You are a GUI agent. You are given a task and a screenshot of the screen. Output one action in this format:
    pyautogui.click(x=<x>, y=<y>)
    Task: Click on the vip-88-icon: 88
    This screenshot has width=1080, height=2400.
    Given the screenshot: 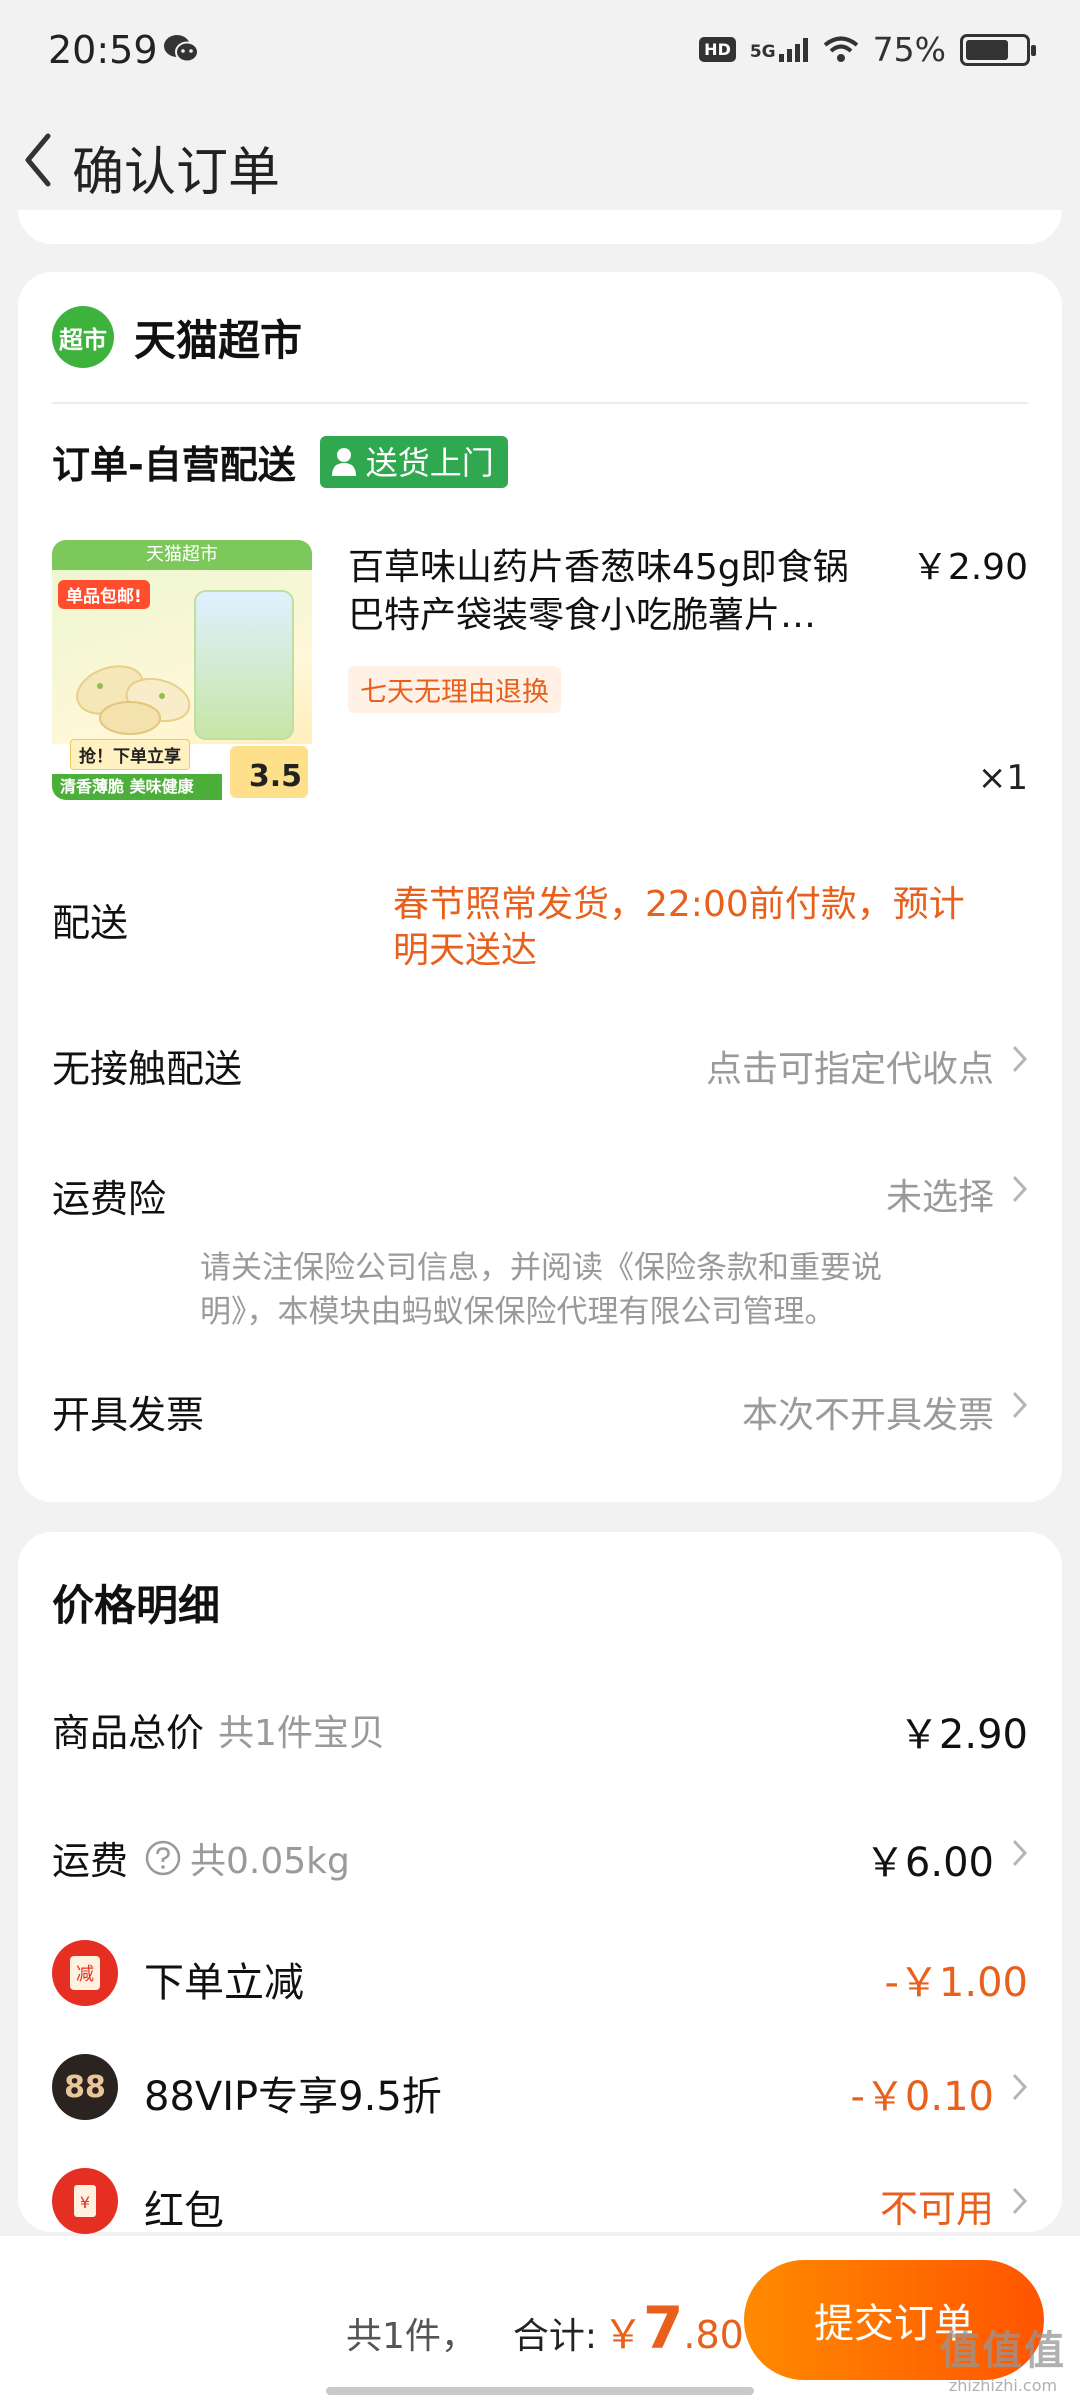 What is the action you would take?
    pyautogui.click(x=85, y=2087)
    